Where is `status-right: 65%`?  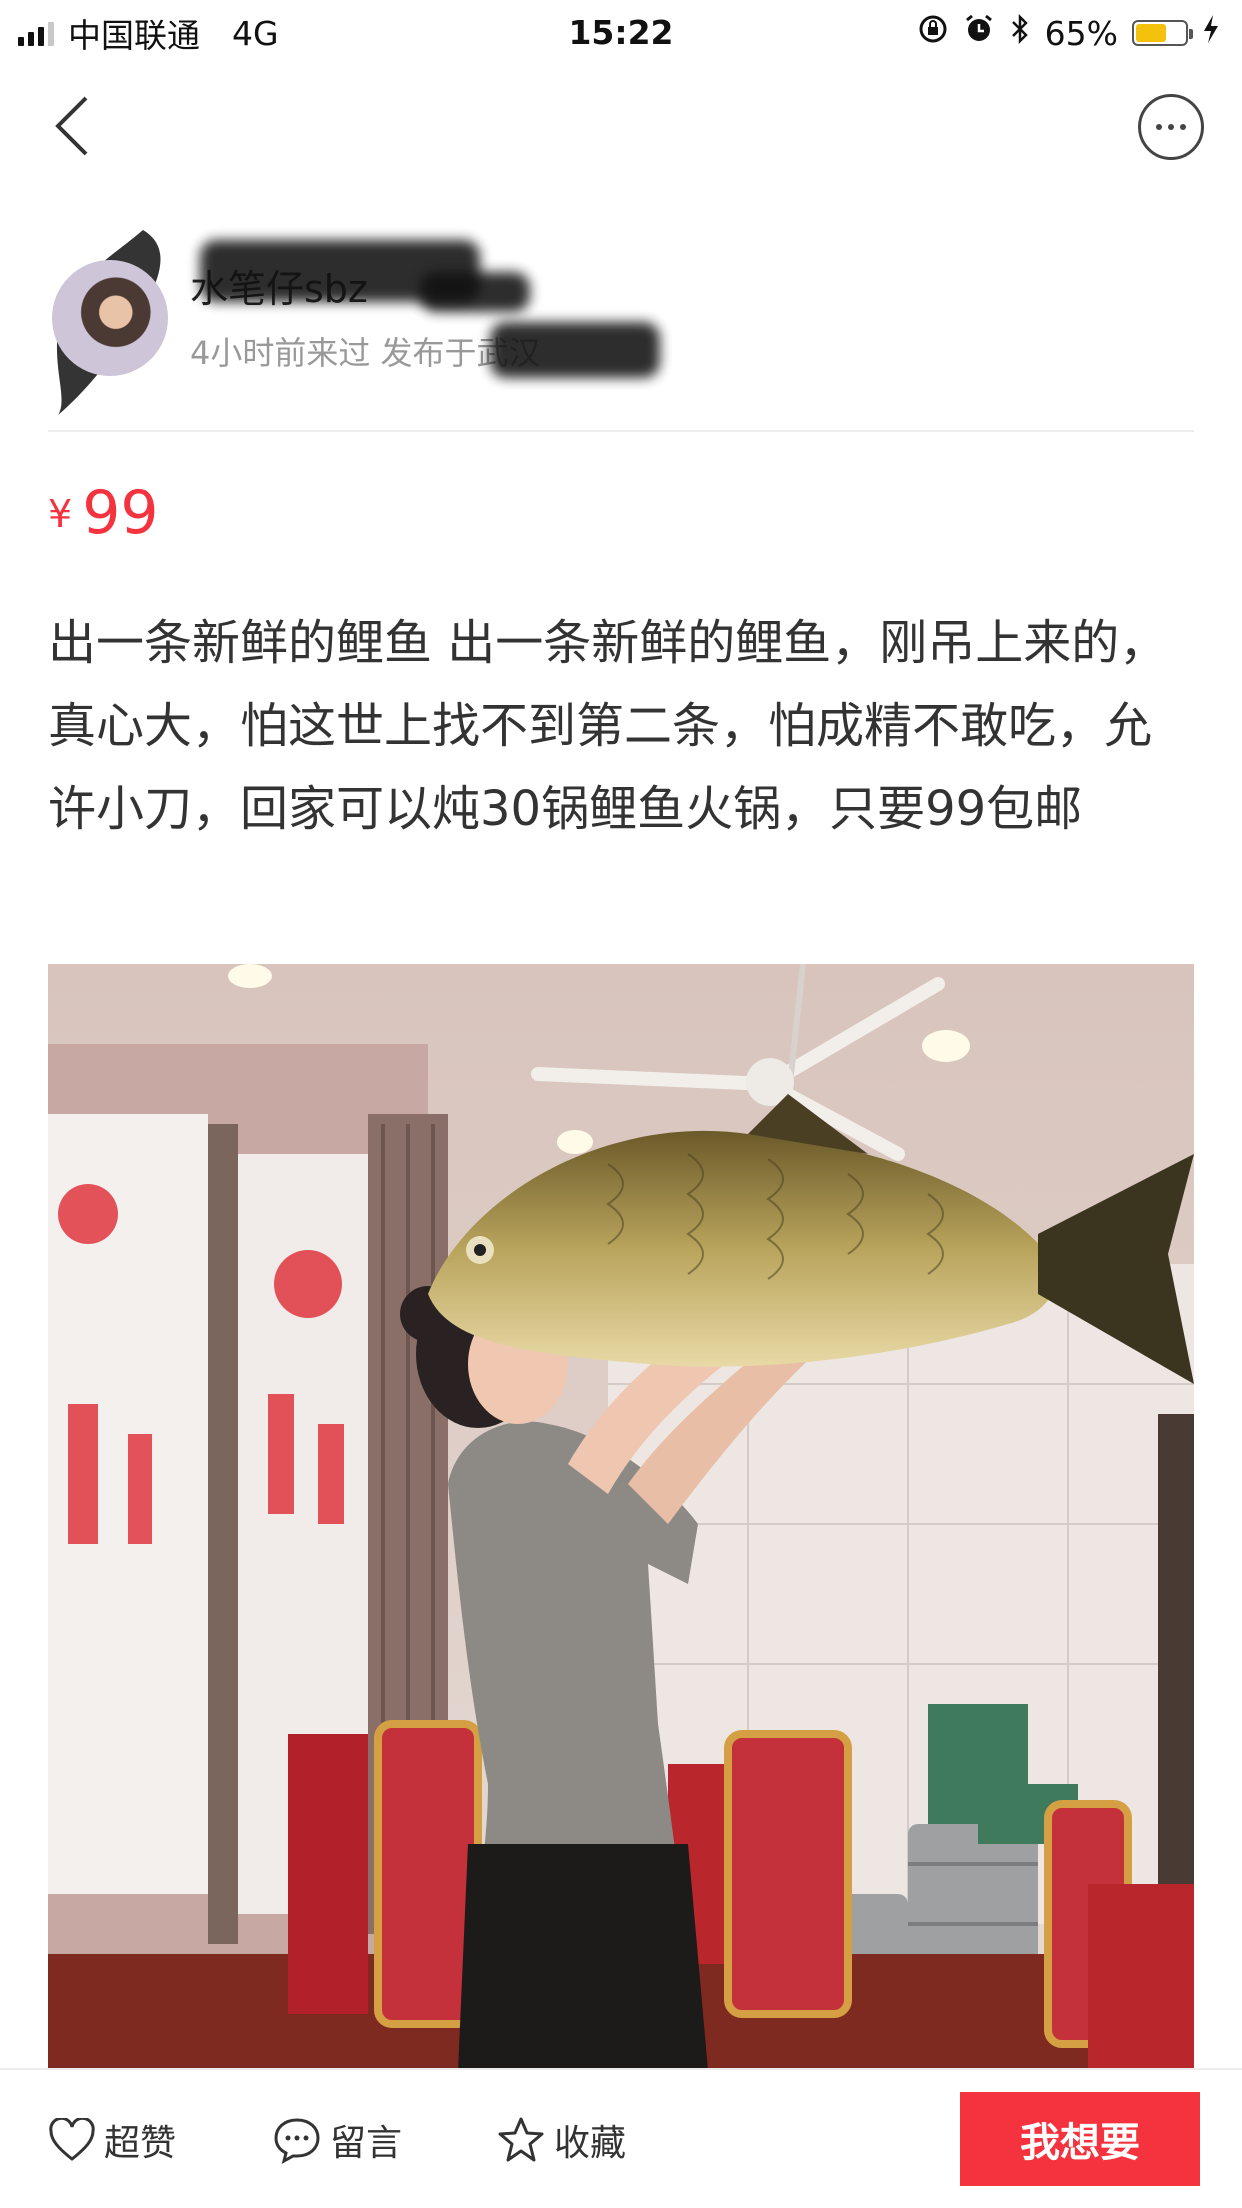 status-right: 65% is located at coordinates (1068, 33).